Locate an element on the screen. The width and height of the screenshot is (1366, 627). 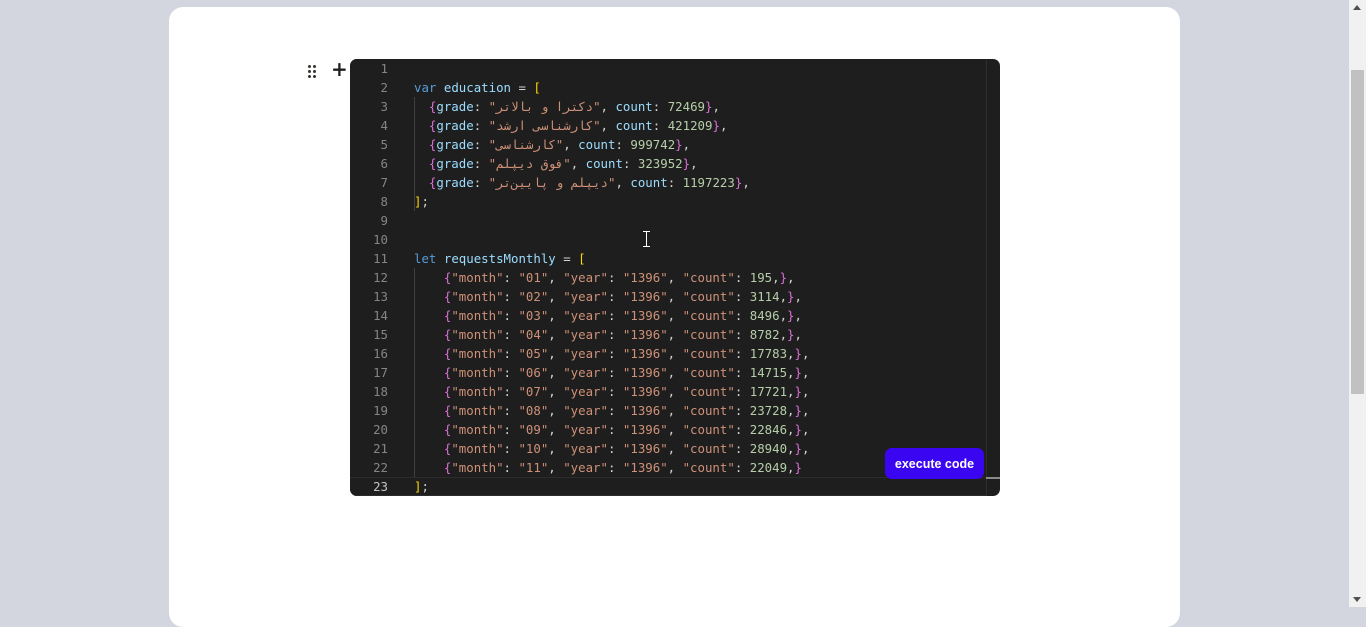
code-line: 6 {grade: "فوق دیپلم", count: 323952}, is located at coordinates (668, 163).